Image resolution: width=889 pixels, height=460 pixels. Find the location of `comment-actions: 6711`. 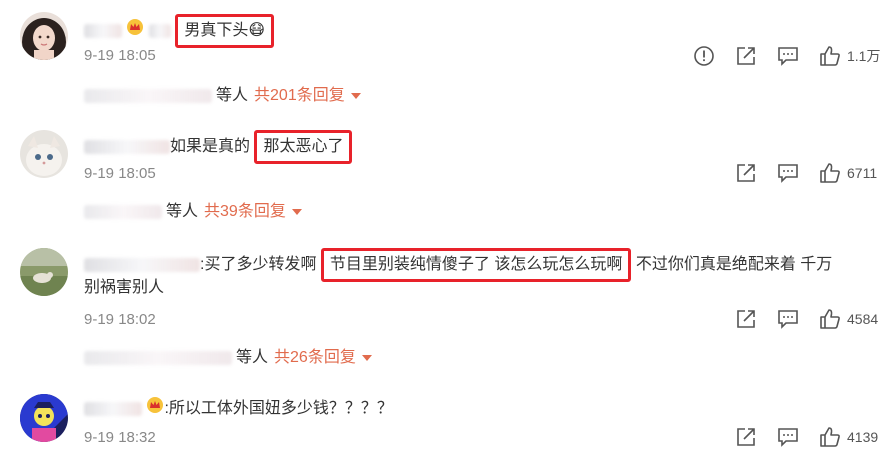

comment-actions: 6711 is located at coordinates (798, 173).